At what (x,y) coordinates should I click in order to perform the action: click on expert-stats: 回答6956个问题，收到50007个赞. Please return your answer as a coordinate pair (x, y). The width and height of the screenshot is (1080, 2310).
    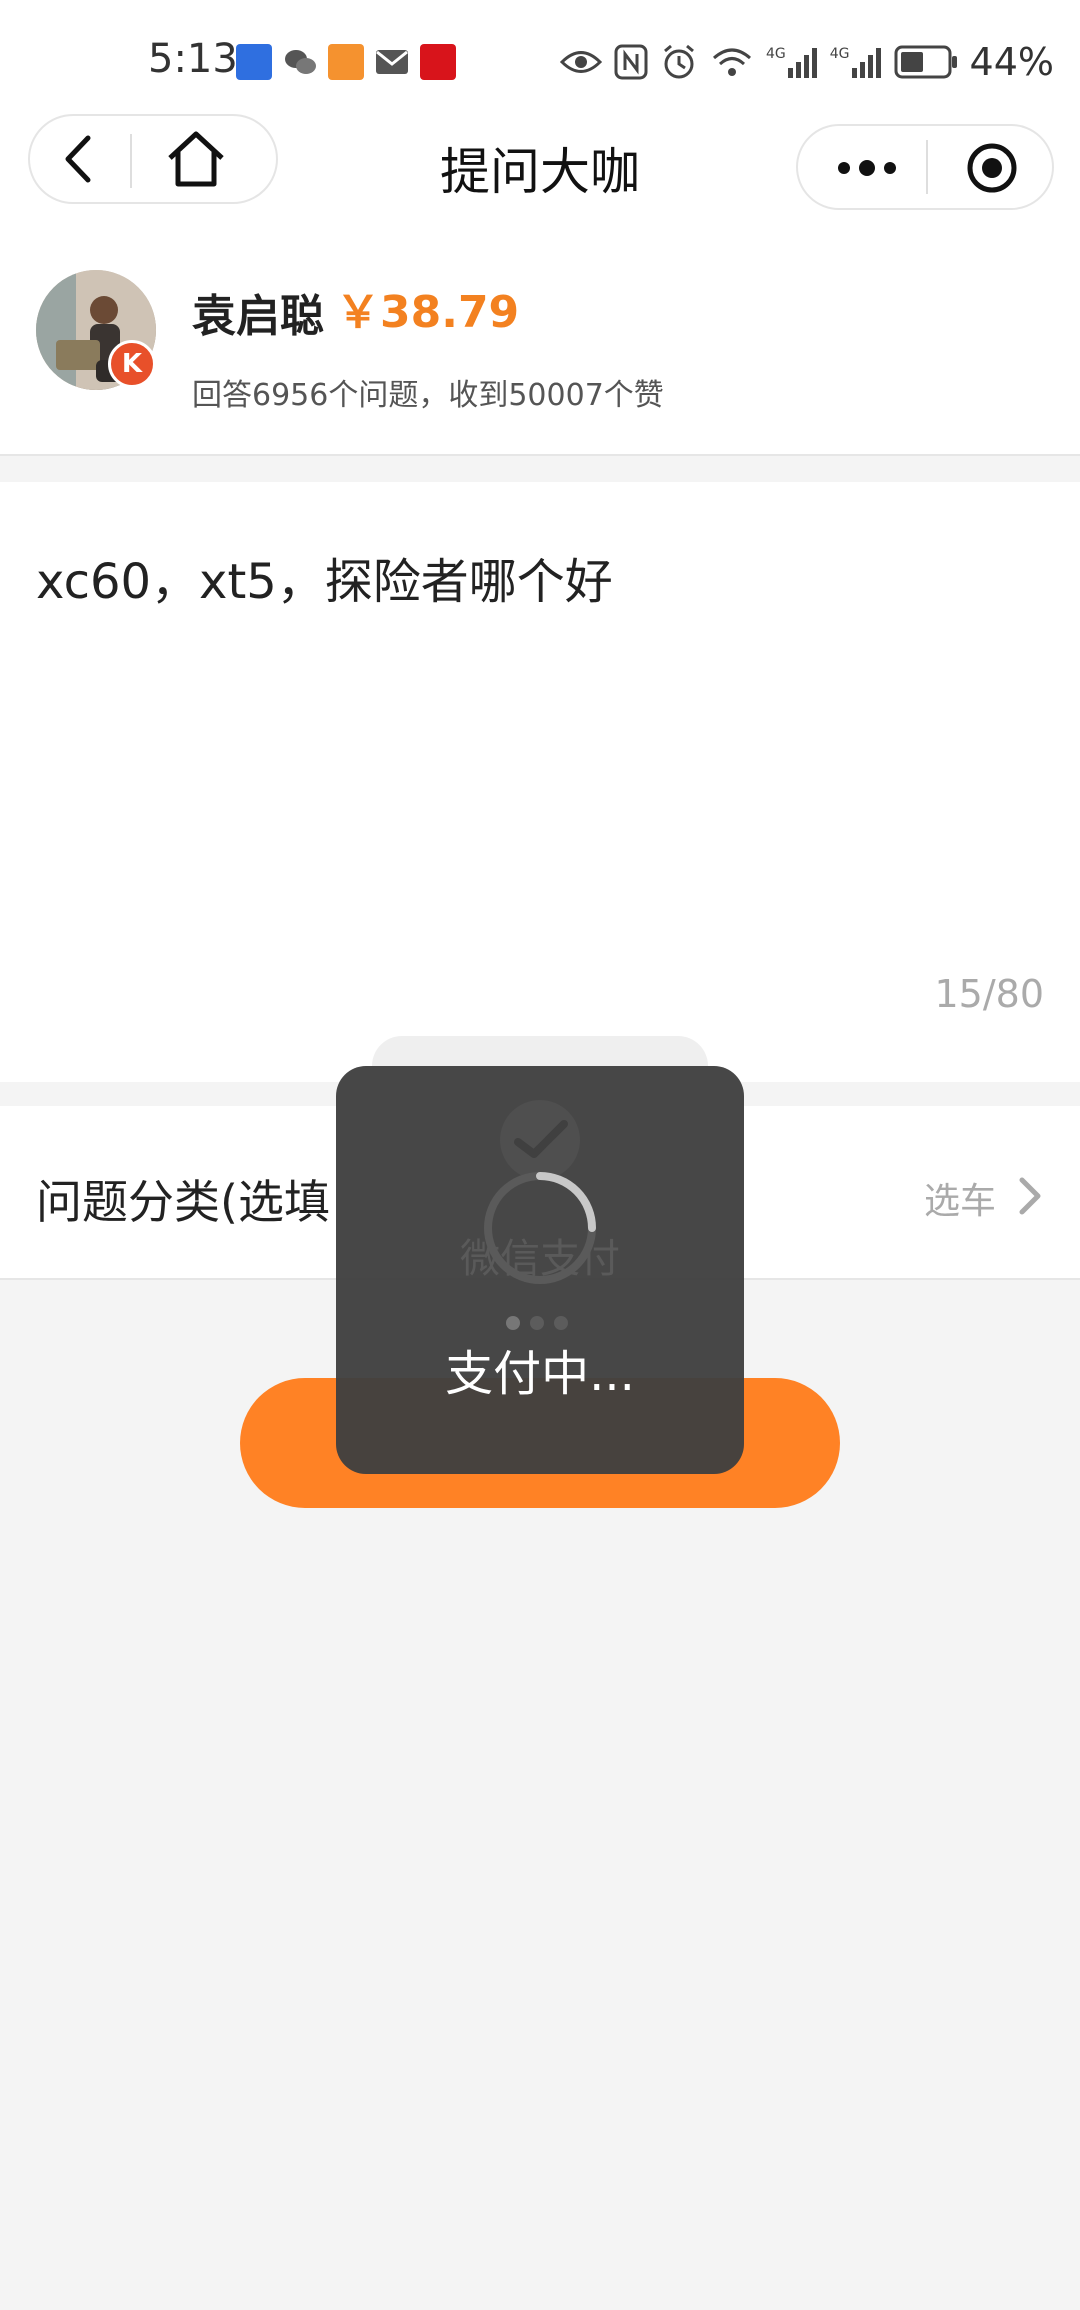
    Looking at the image, I should click on (428, 395).